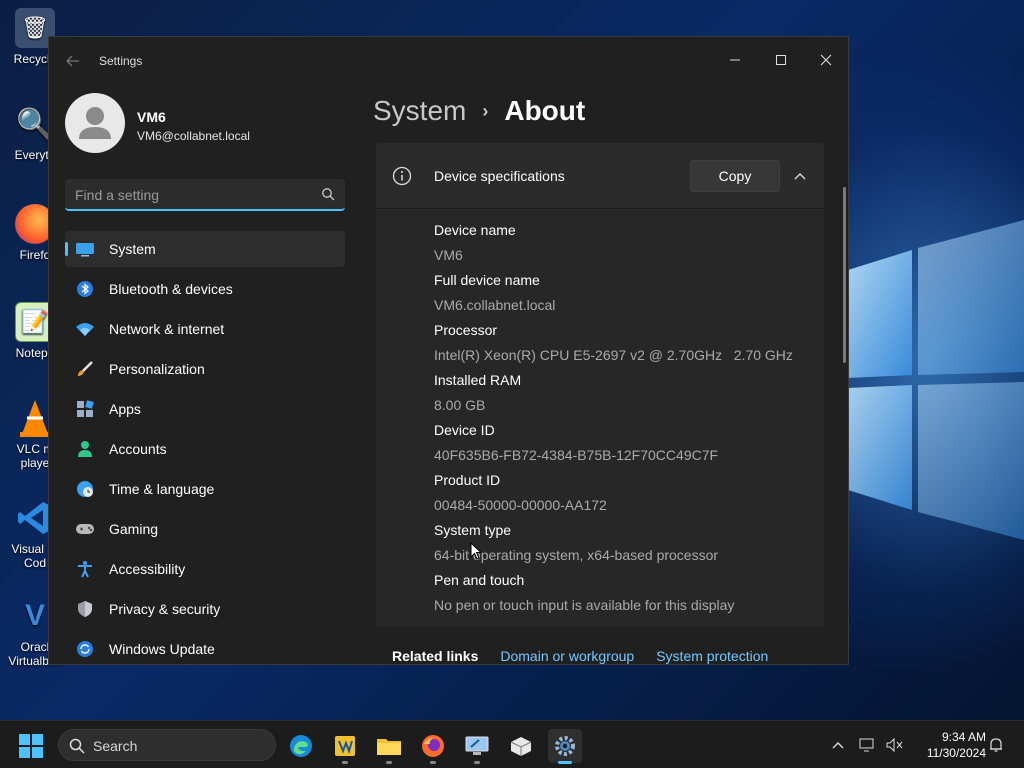 The height and width of the screenshot is (768, 1024). What do you see at coordinates (479, 580) in the screenshot?
I see `spec-label: Pen and touch` at bounding box center [479, 580].